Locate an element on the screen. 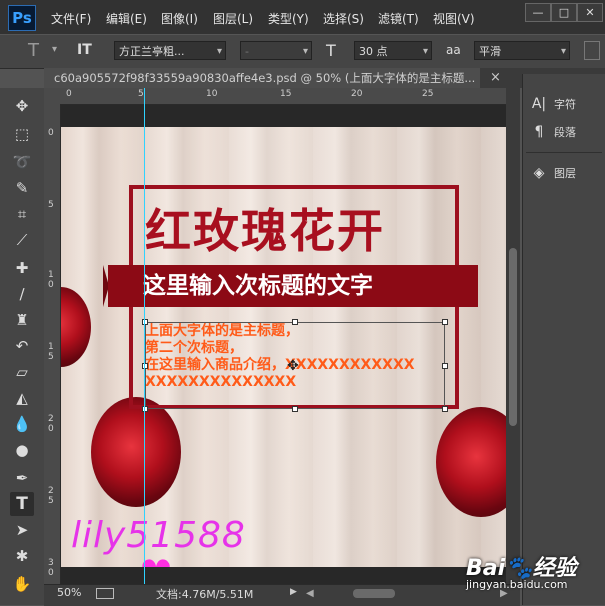 Image resolution: width=605 pixels, height=606 pixels. status-menu-arrow: ▶ is located at coordinates (293, 592).